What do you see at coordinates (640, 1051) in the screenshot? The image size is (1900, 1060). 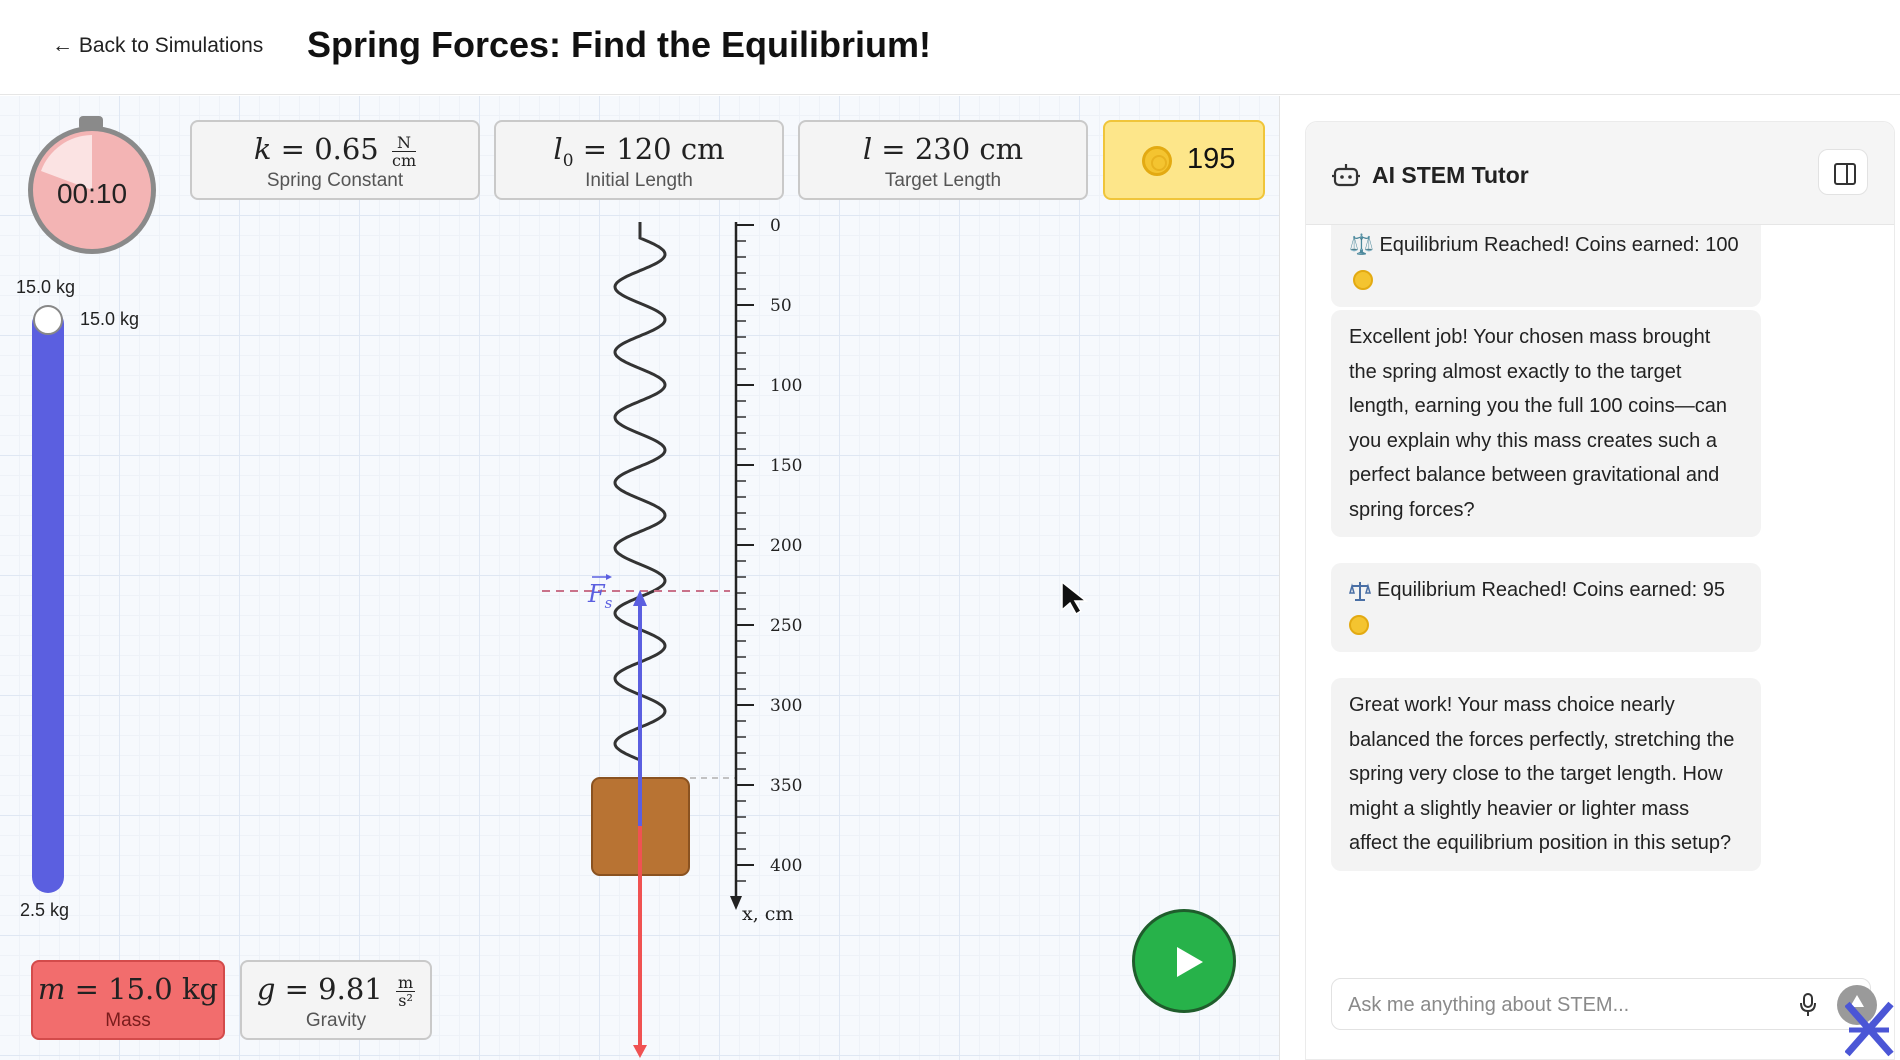 I see `gravity-force-arrowhead` at bounding box center [640, 1051].